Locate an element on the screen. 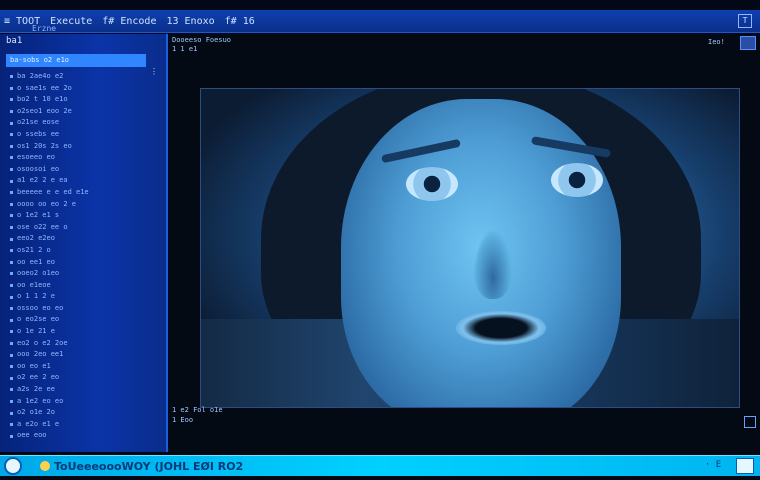 This screenshot has width=760, height=480. sidebar-item-label: oo ee1 eo is located at coordinates (36, 261).